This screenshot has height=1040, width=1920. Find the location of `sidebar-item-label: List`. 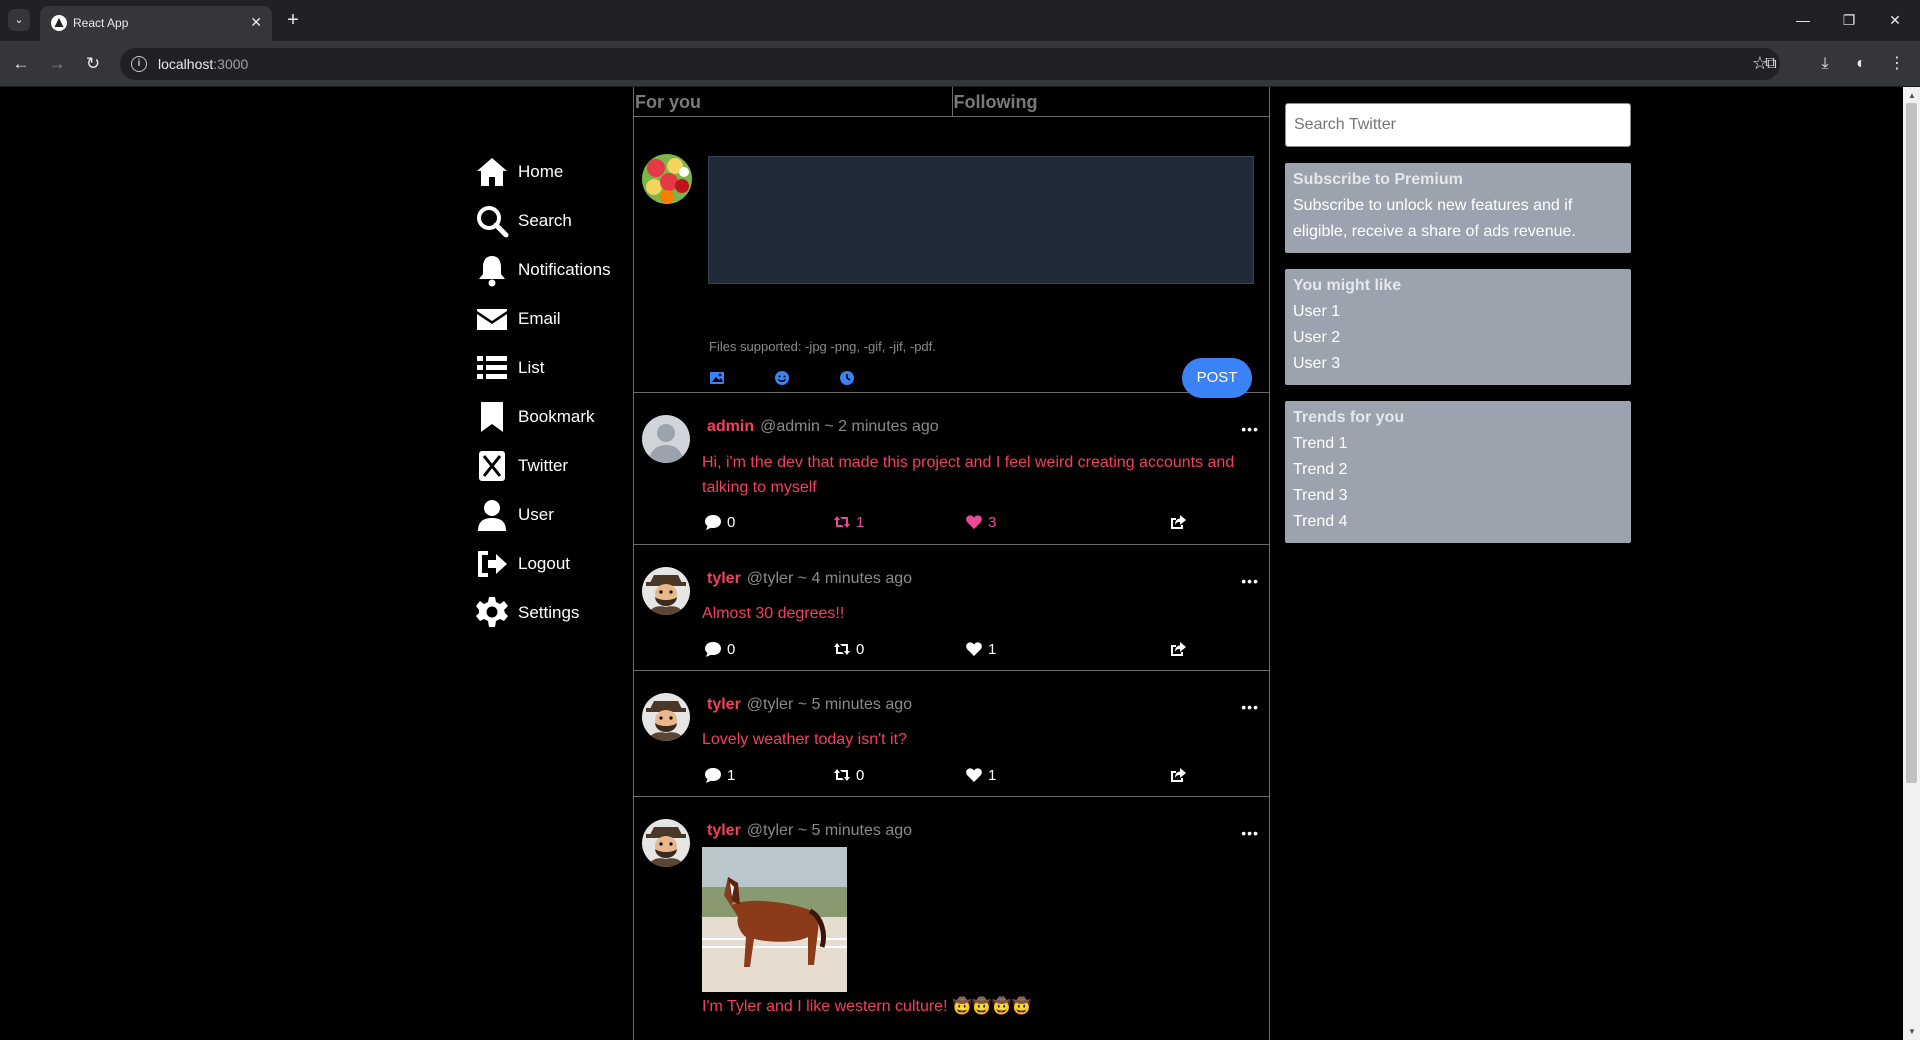

sidebar-item-label: List is located at coordinates (531, 367).